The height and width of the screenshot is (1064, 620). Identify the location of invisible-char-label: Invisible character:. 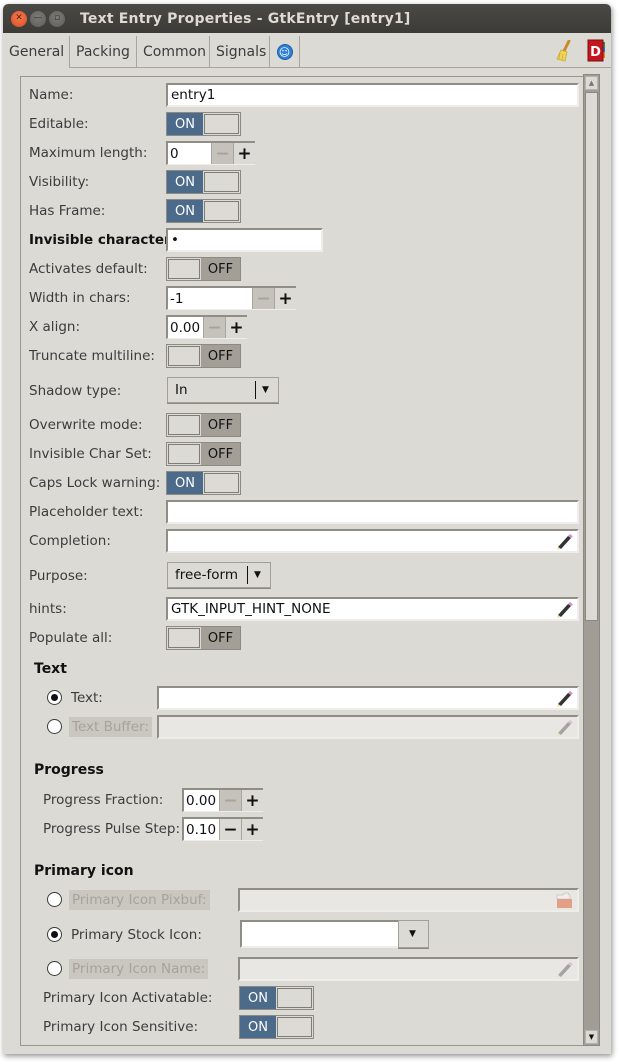
(103, 240).